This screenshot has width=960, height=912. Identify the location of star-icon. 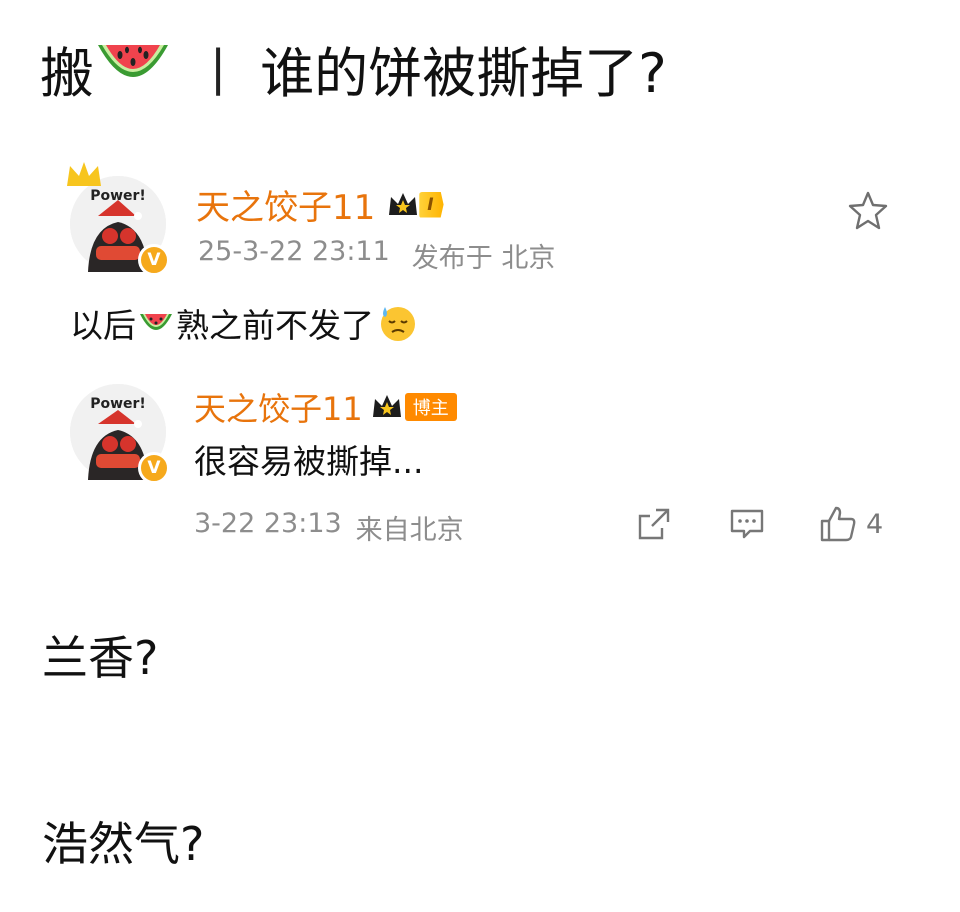
(868, 210).